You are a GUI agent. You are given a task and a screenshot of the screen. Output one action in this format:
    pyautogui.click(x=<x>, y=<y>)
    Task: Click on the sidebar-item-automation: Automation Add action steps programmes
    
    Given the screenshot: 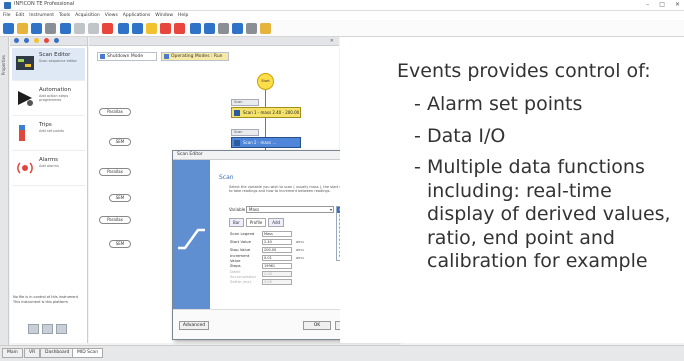 What is the action you would take?
    pyautogui.click(x=48, y=99)
    